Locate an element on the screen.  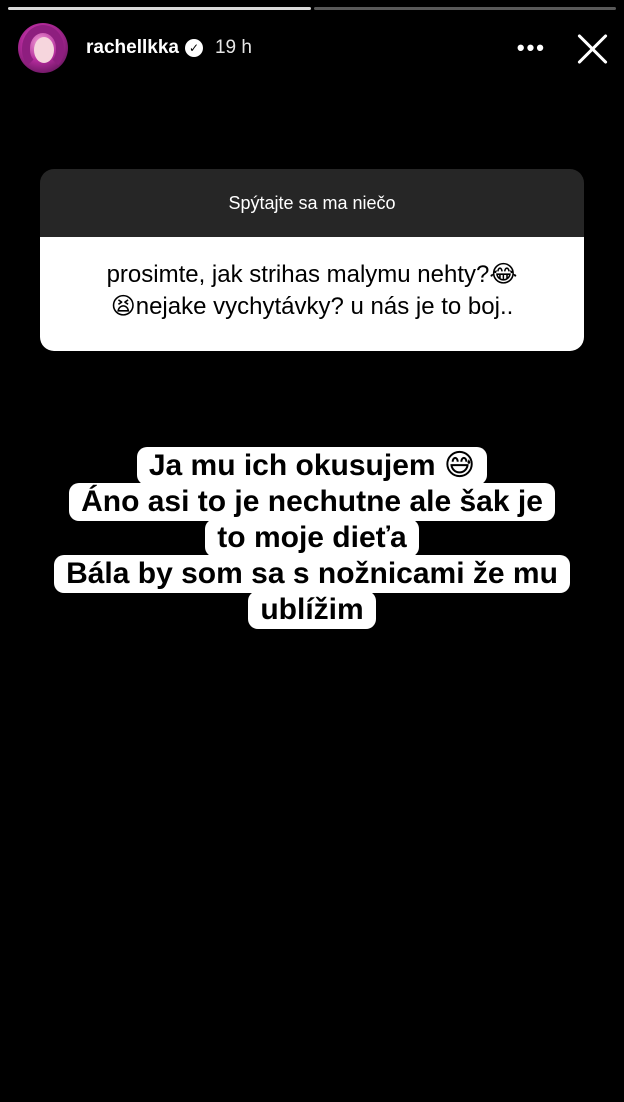
answer-line: ublížim is located at coordinates (312, 610).